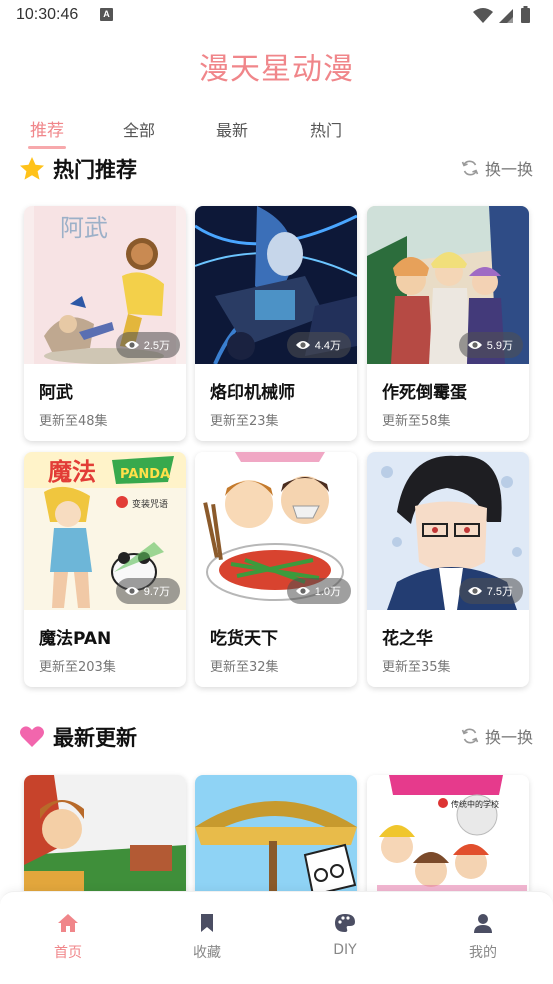 Image resolution: width=553 pixels, height=984 pixels. What do you see at coordinates (244, 639) in the screenshot?
I see `comic-title: 吃货天下` at bounding box center [244, 639].